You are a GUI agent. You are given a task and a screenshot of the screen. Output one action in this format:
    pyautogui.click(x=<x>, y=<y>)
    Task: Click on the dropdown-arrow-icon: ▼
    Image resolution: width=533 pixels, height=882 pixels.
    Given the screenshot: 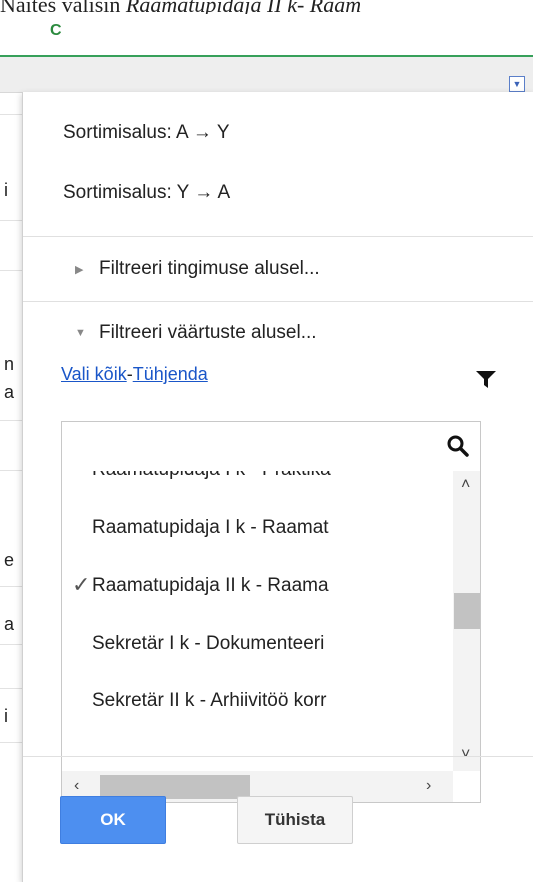 What is the action you would take?
    pyautogui.click(x=517, y=84)
    